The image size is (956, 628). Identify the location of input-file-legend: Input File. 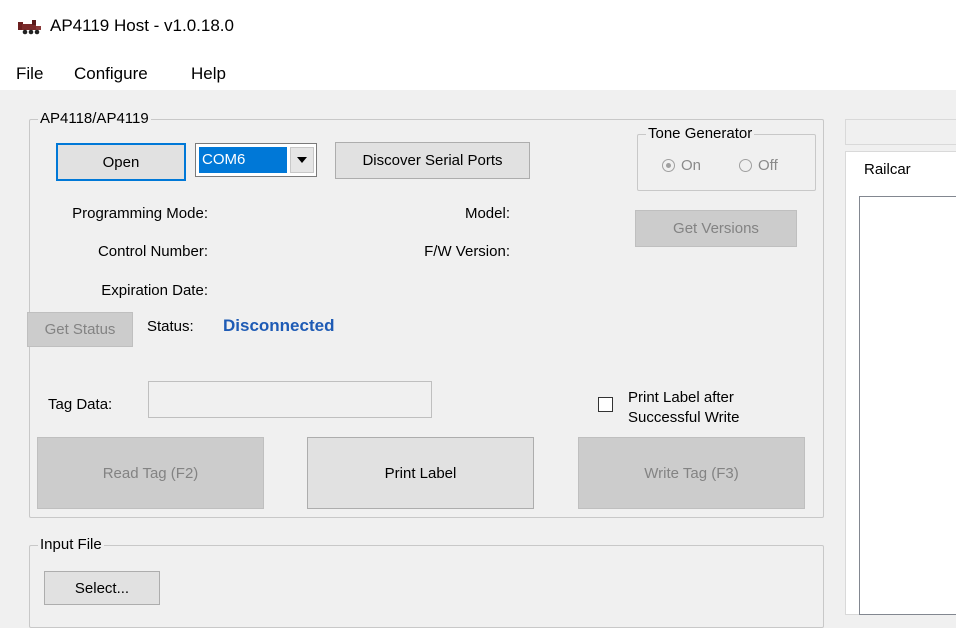
(71, 544).